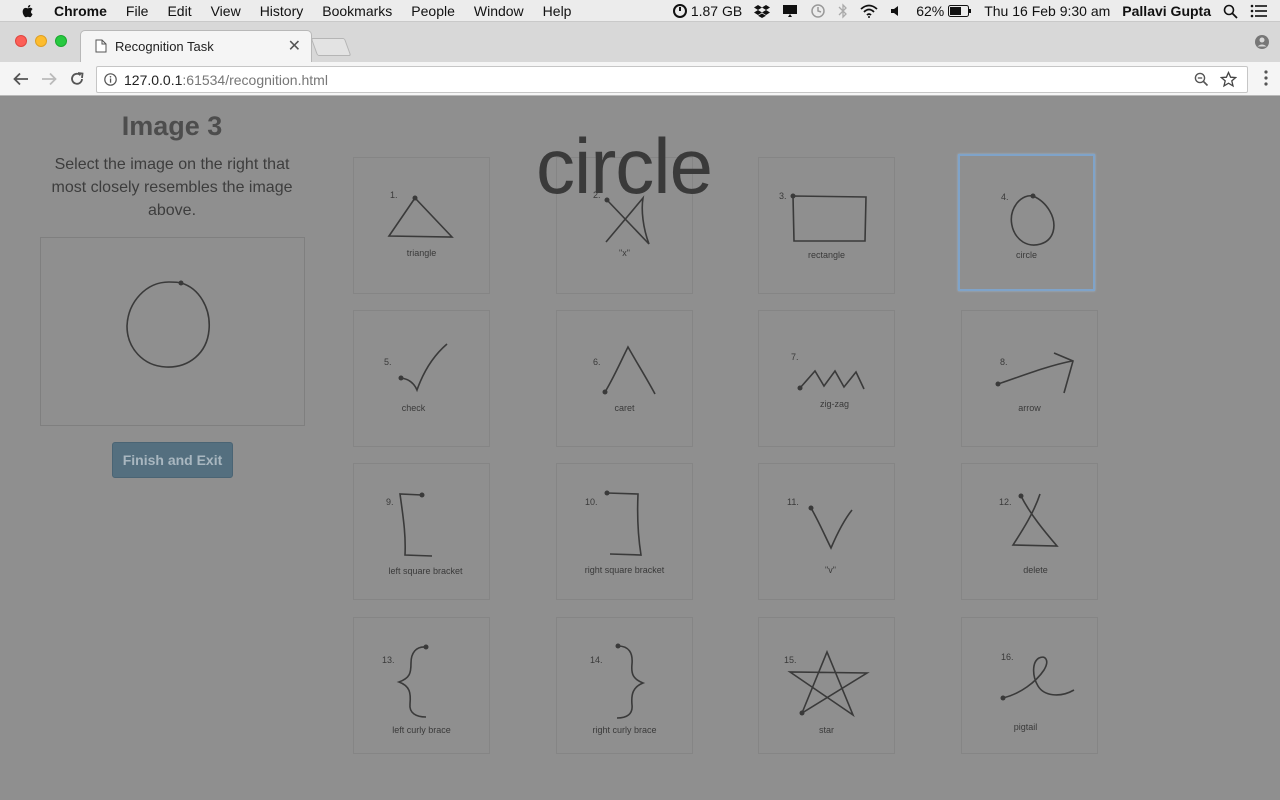 The image size is (1280, 800). I want to click on window-close-button, so click(21, 41).